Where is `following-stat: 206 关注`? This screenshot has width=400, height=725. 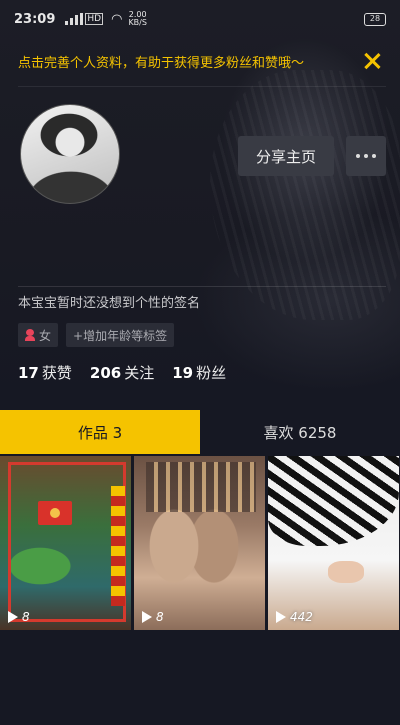
following-stat: 206 关注 is located at coordinates (122, 372).